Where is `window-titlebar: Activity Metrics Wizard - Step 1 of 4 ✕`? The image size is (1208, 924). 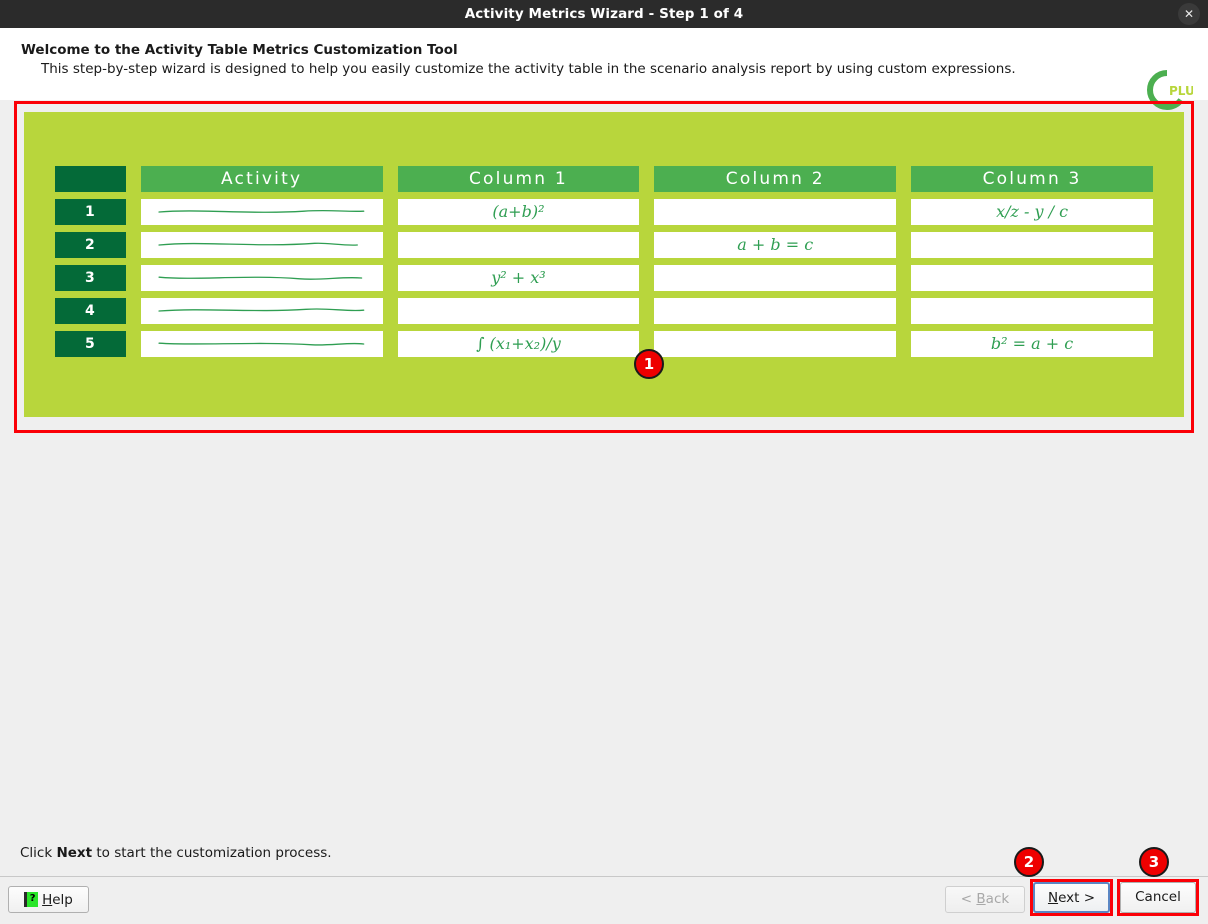
window-titlebar: Activity Metrics Wizard - Step 1 of 4 ✕ is located at coordinates (604, 14).